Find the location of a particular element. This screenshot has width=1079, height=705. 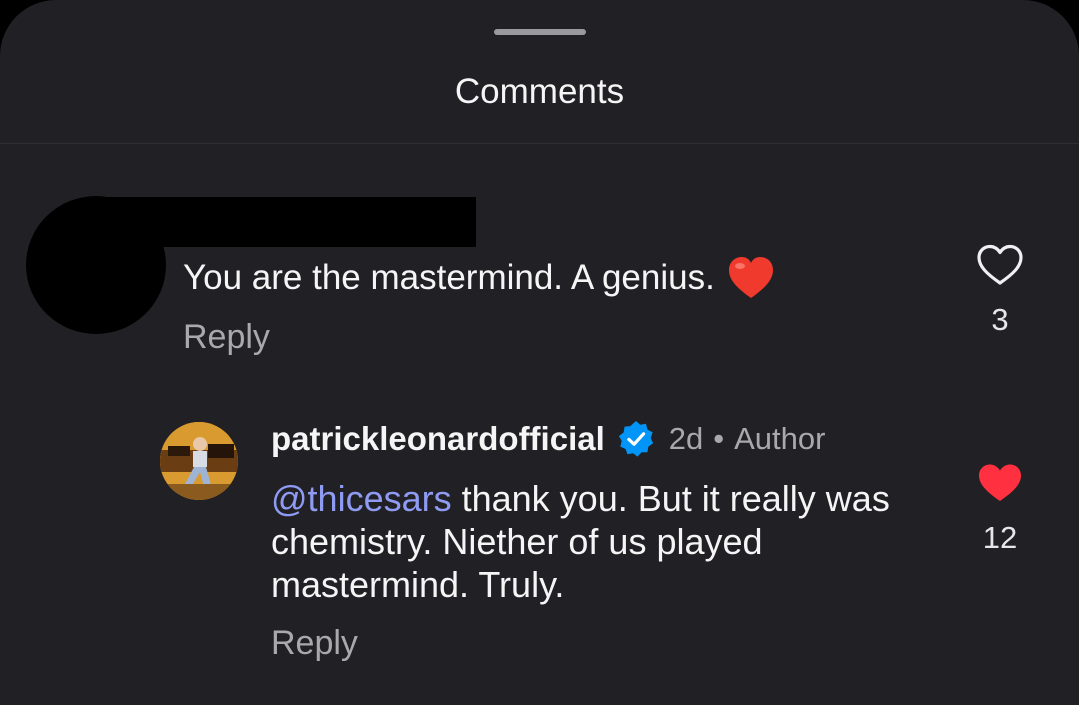

avatar is located at coordinates (199, 461).